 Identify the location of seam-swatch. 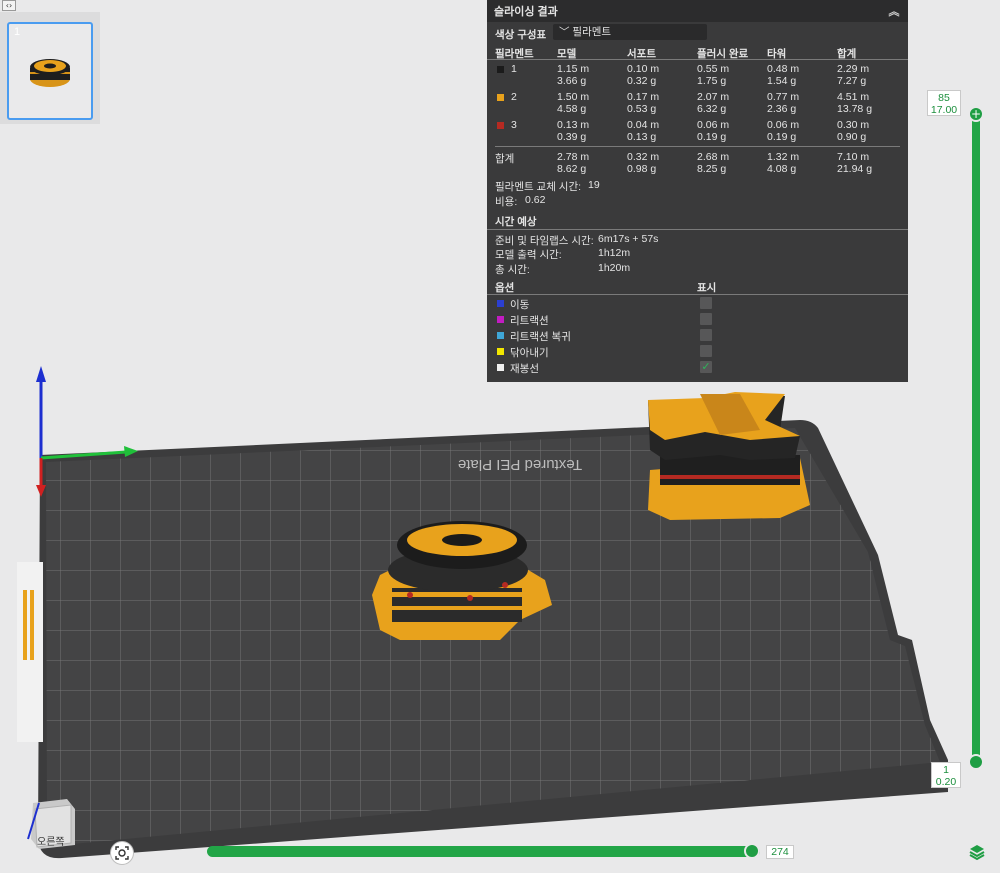
(500, 367).